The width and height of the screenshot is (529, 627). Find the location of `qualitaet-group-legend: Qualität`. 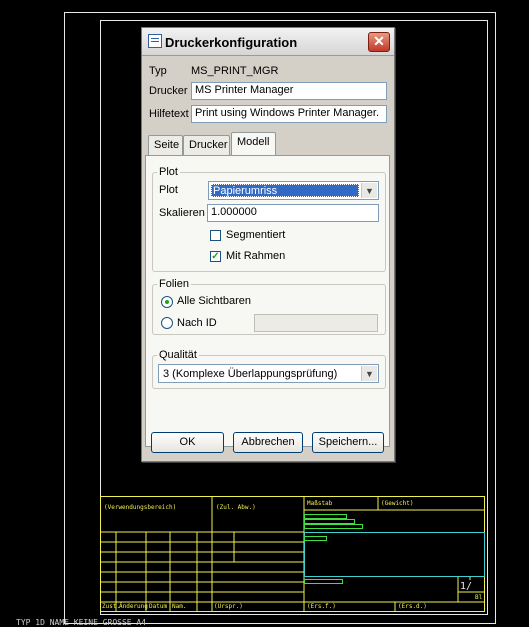

qualitaet-group-legend: Qualität is located at coordinates (178, 355).